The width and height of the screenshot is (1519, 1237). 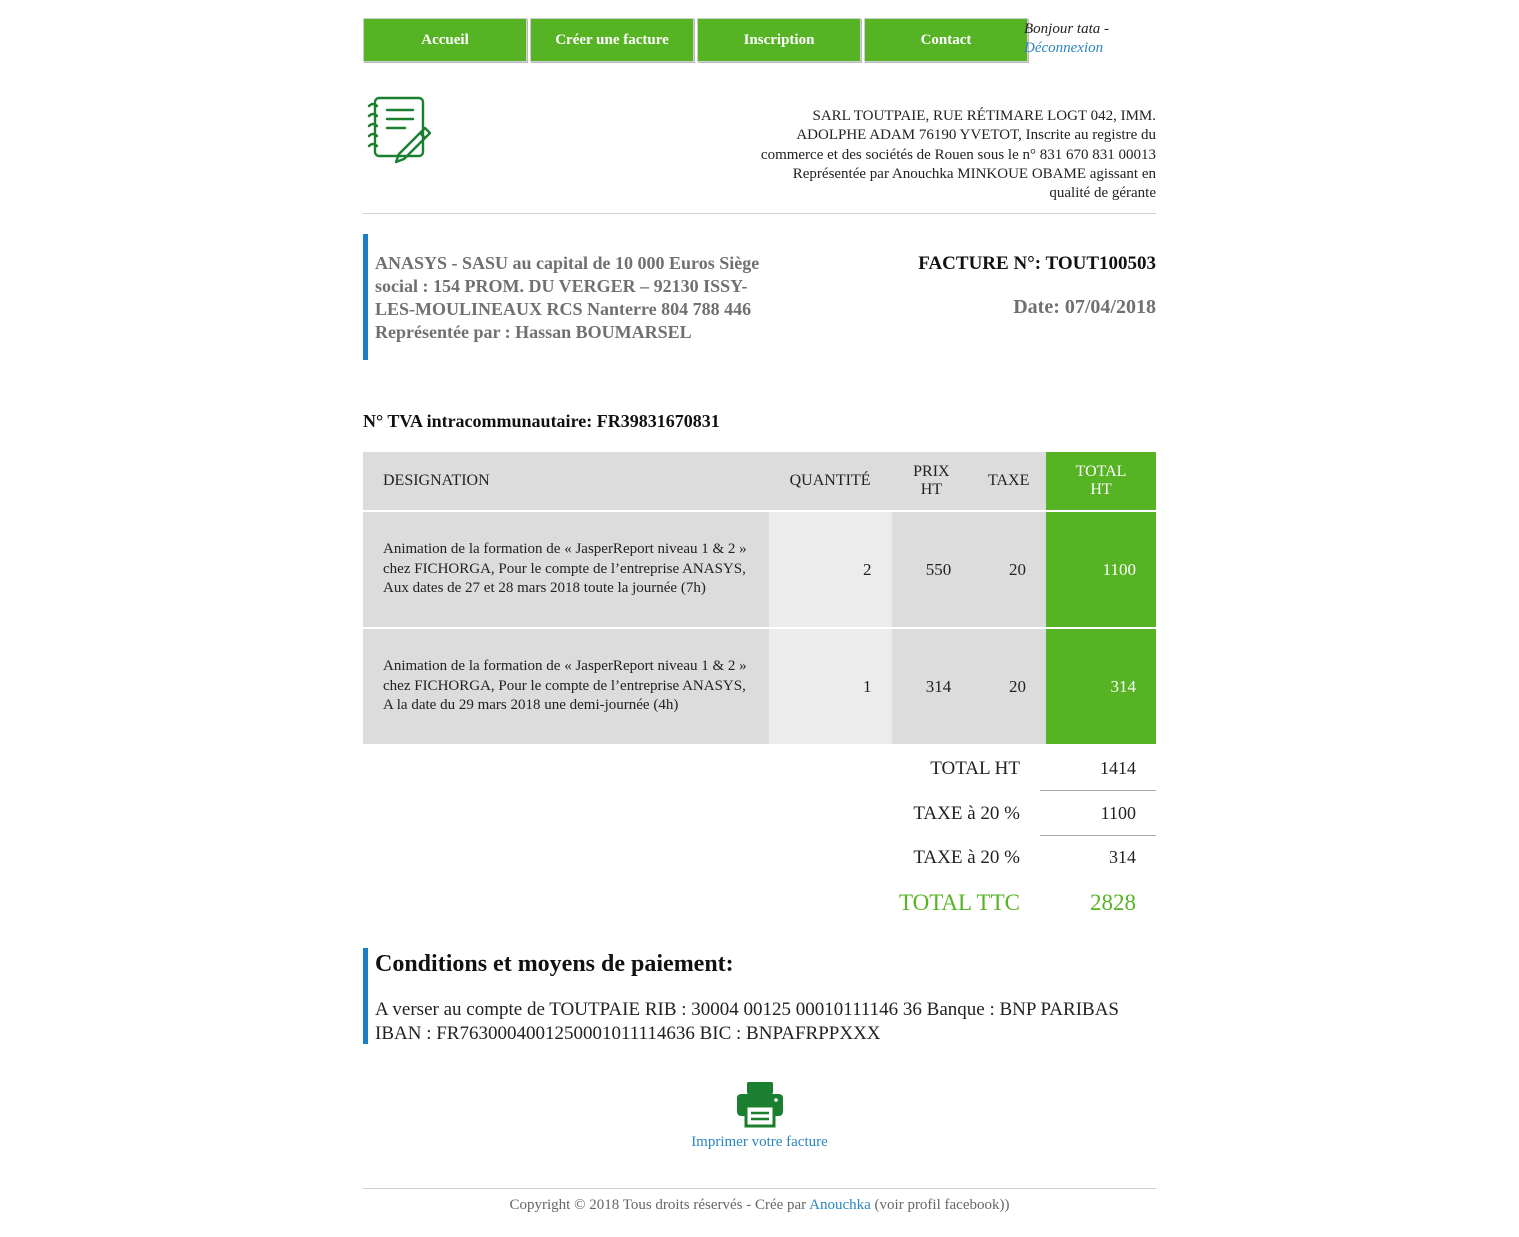 What do you see at coordinates (830, 481) in the screenshot?
I see `header-quantite: QUANTITÉ` at bounding box center [830, 481].